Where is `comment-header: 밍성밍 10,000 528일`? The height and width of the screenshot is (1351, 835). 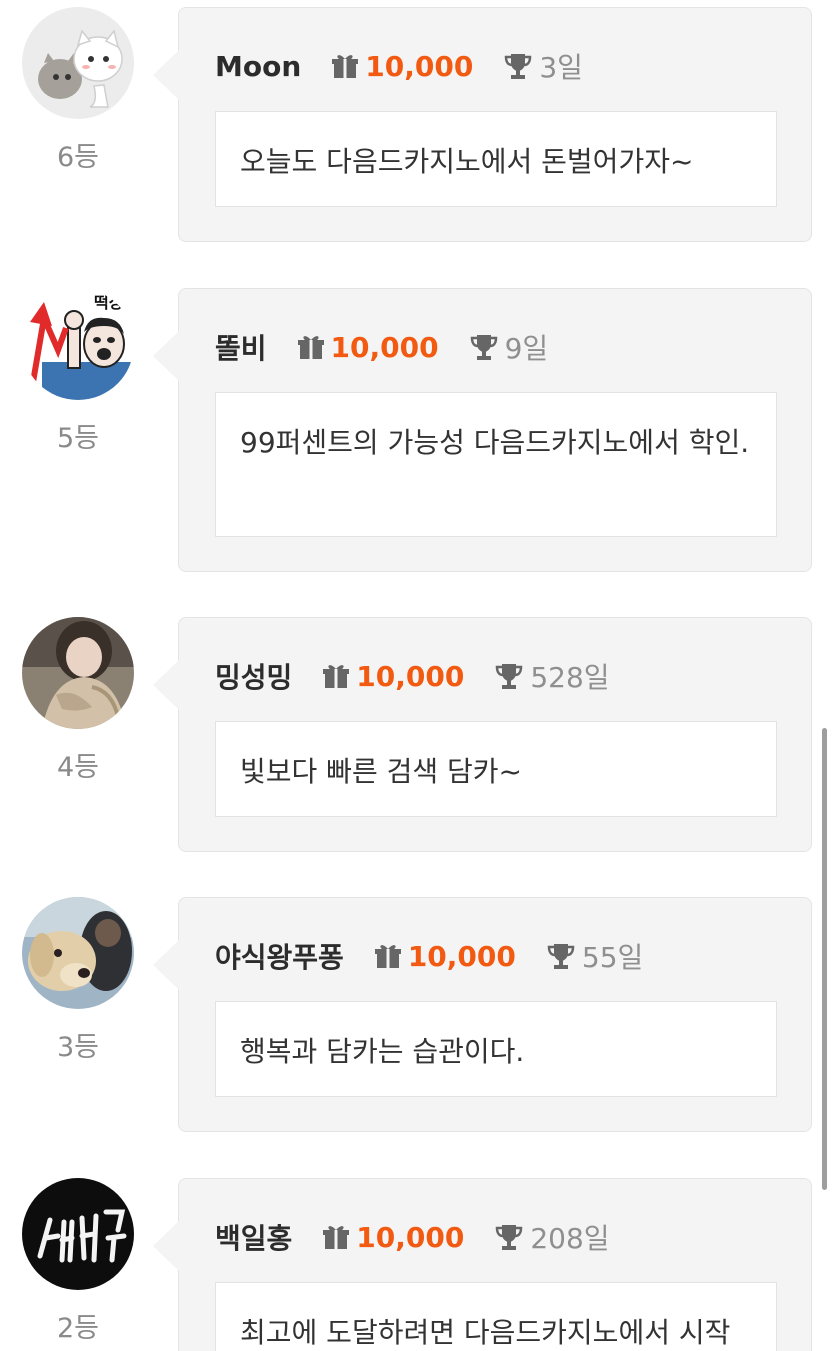 comment-header: 밍성밍 10,000 528일 is located at coordinates (412, 676).